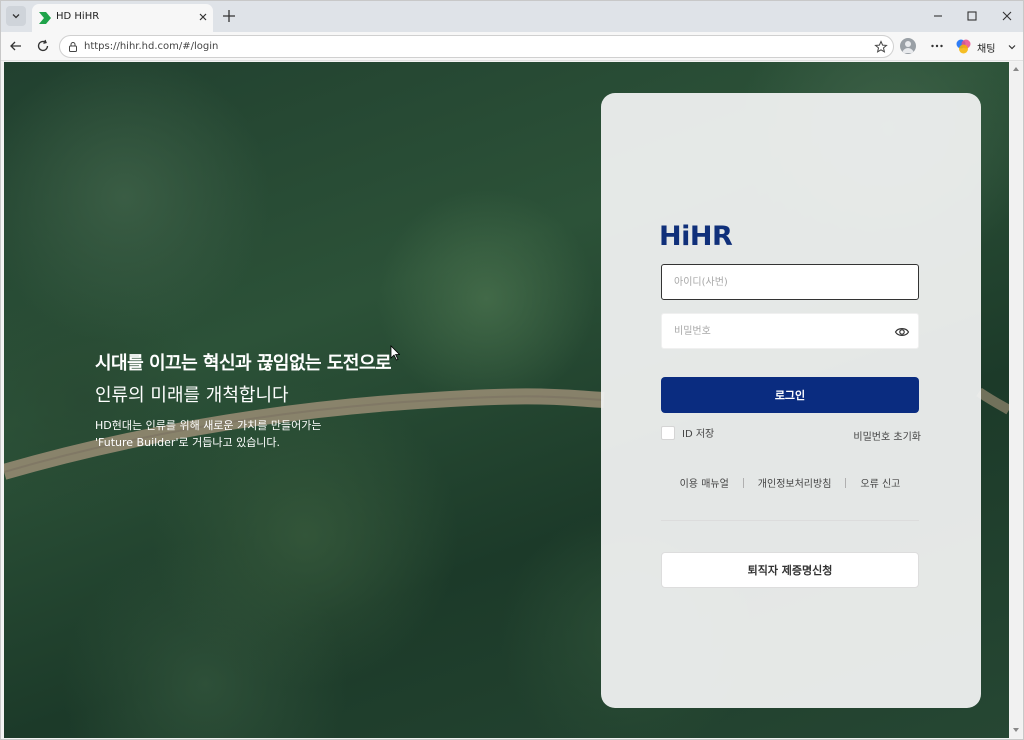 Image resolution: width=1024 pixels, height=740 pixels. What do you see at coordinates (229, 16) in the screenshot?
I see `plus-icon` at bounding box center [229, 16].